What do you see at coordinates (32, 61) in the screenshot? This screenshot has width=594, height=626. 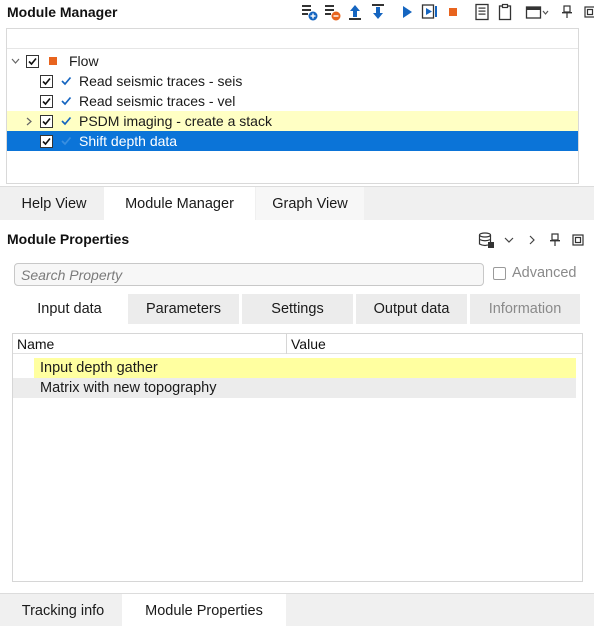 I see `checkbox-flow` at bounding box center [32, 61].